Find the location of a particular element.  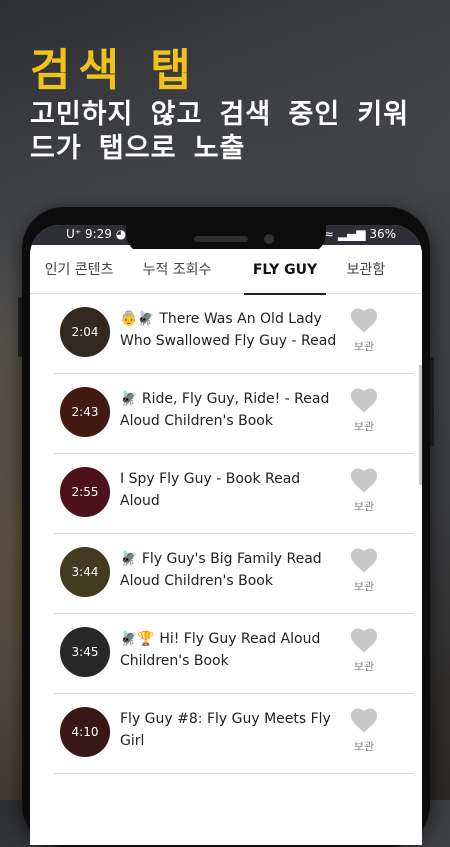

video-thumbnail: 4:10 is located at coordinates (85, 732).